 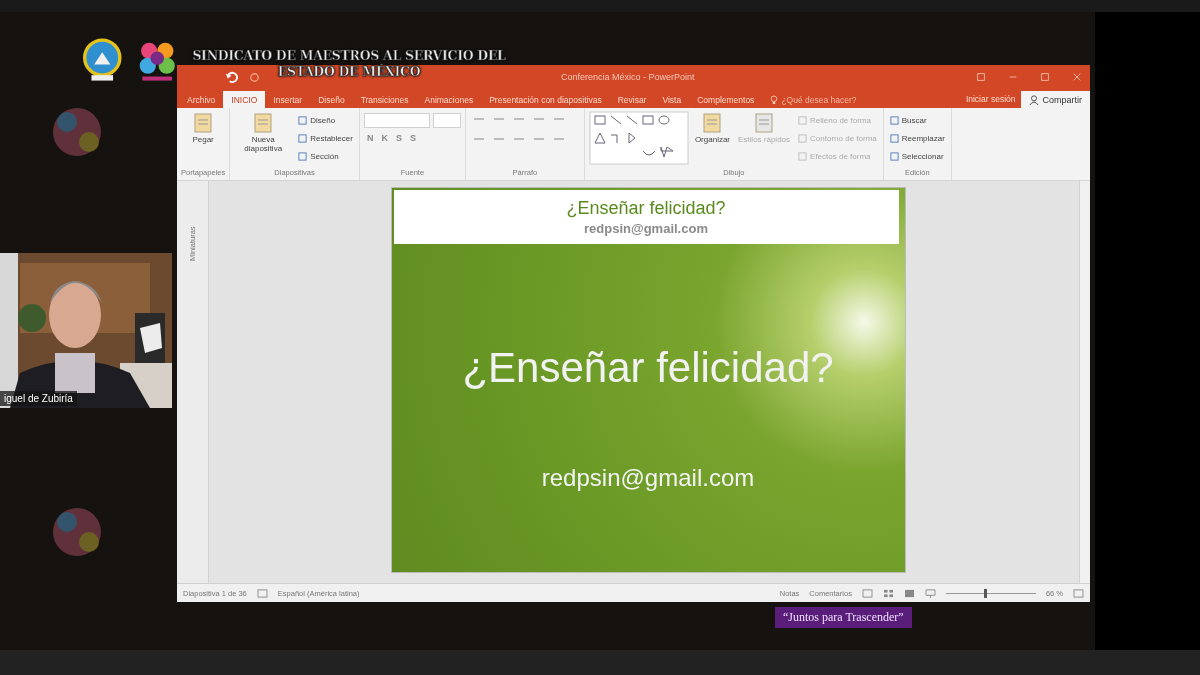 I want to click on maximize-icon, so click(x=1045, y=77).